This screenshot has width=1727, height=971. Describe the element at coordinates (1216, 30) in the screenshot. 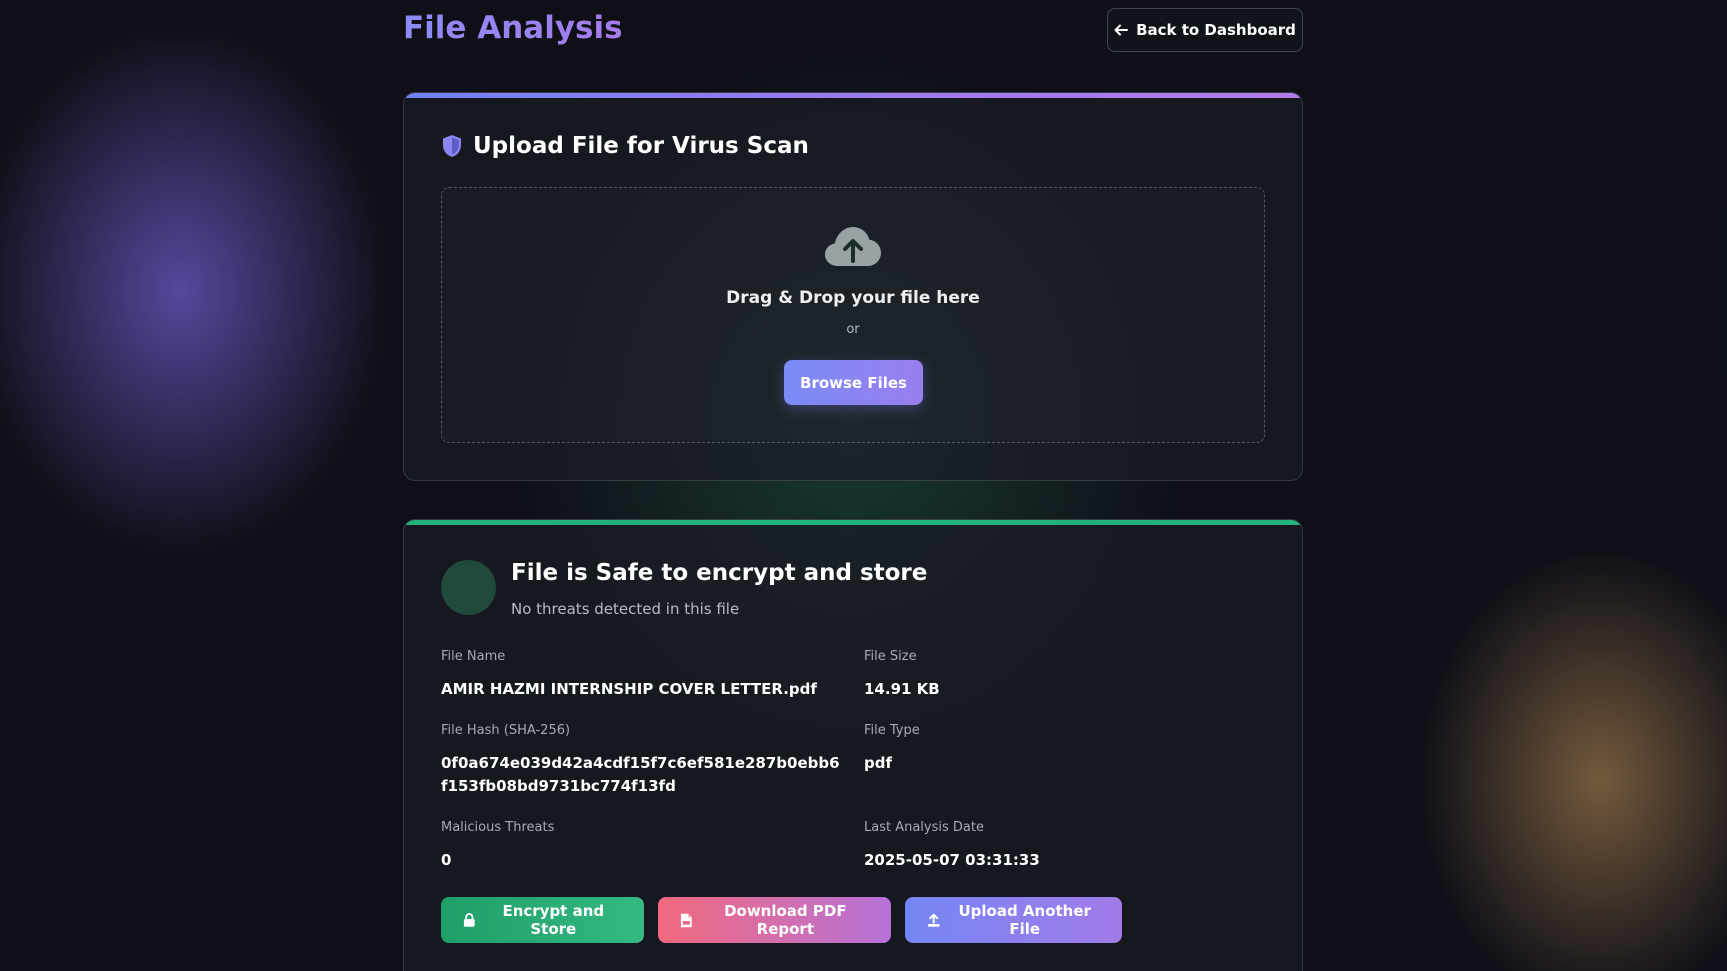

I see `back-button-label: Back to Dashboard` at that location.